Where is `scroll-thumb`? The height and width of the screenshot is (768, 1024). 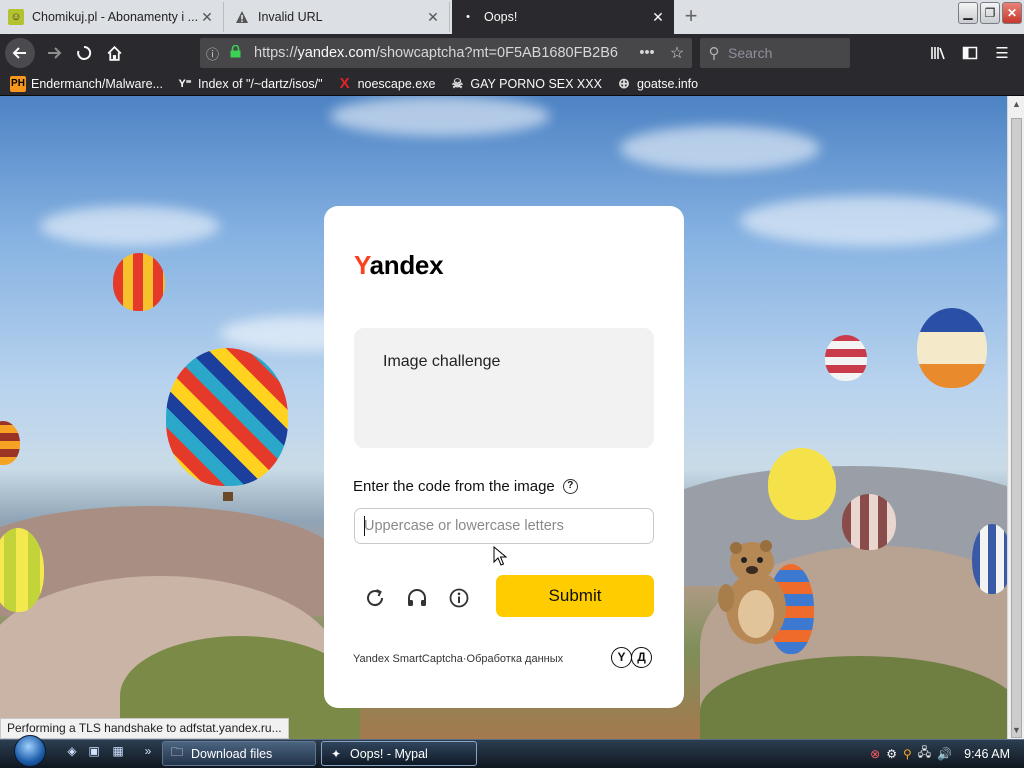 scroll-thumb is located at coordinates (1016, 428).